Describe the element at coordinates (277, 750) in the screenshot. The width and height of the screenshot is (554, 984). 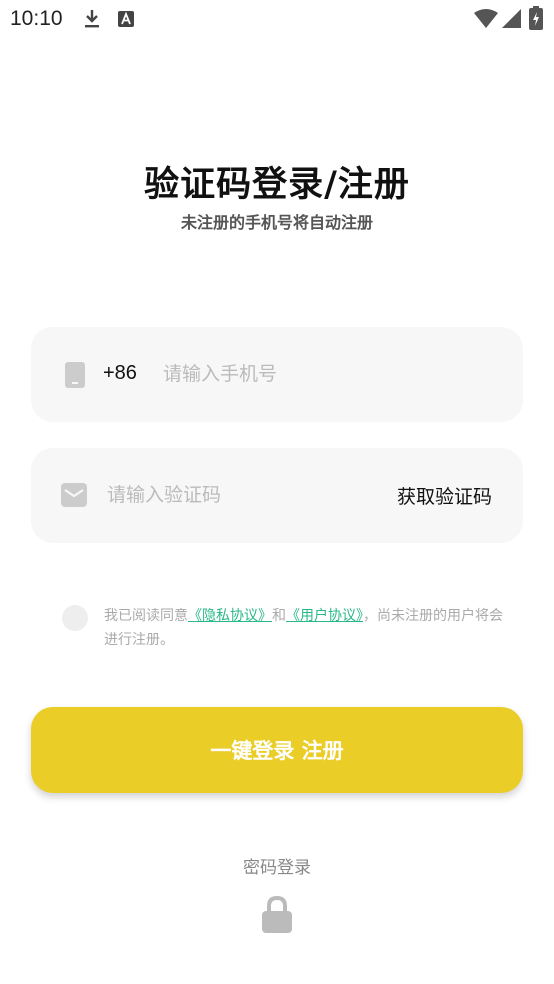
I see `one-click-login-button: 一键登录 注册` at that location.